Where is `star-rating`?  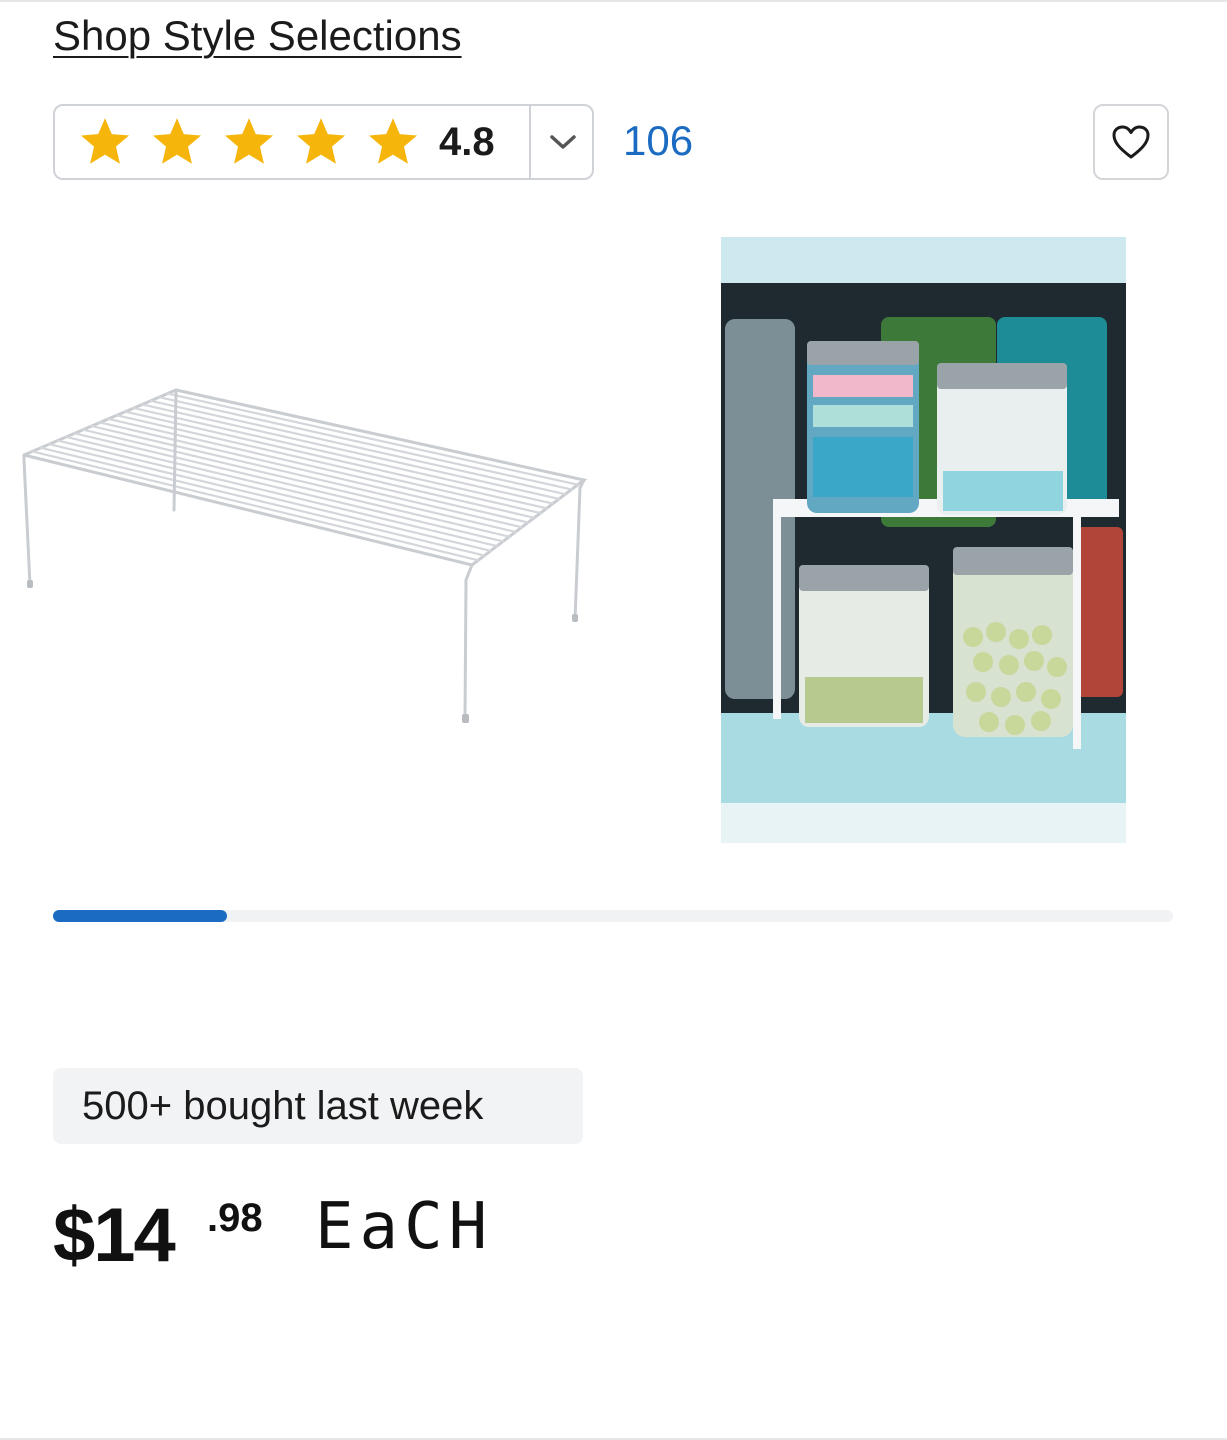
star-rating is located at coordinates (257, 142).